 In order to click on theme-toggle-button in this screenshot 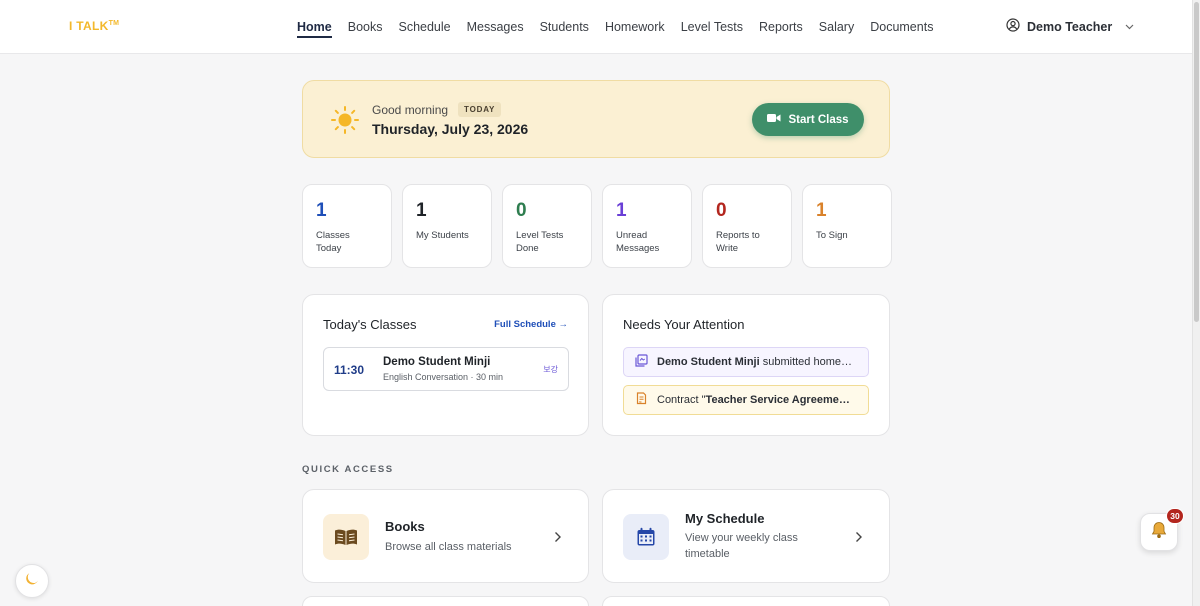, I will do `click(32, 581)`.